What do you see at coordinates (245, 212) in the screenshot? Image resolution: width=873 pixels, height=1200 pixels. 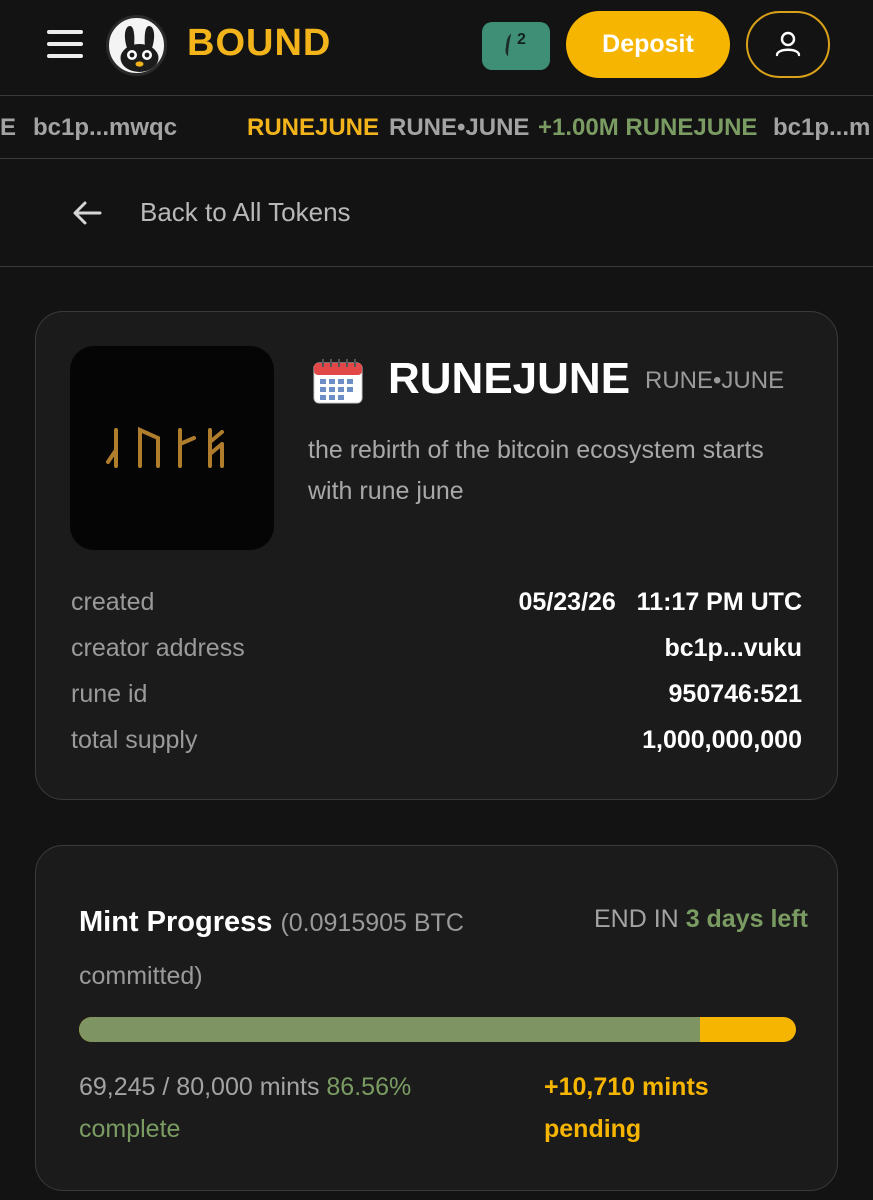 I see `back-link-label: Back to All Tokens` at bounding box center [245, 212].